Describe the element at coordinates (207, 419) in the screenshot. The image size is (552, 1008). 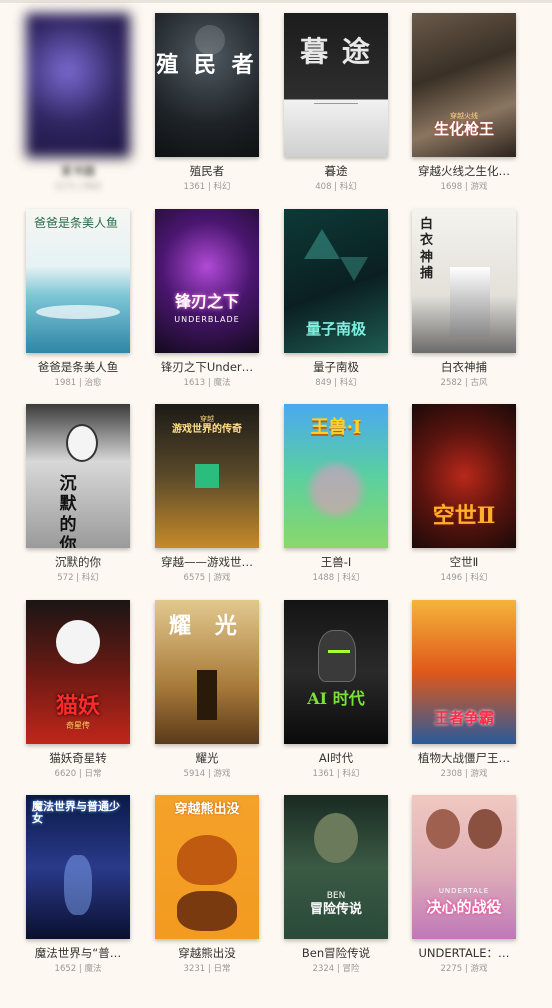
I see `cover-subtitle: 穿越` at that location.